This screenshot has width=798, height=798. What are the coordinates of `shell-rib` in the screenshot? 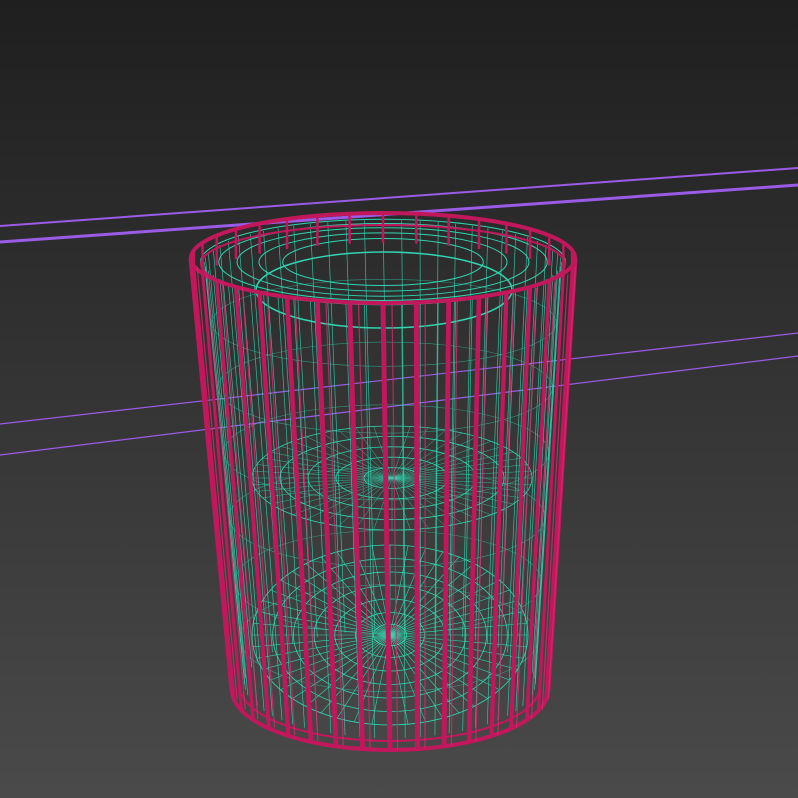 It's located at (416, 526).